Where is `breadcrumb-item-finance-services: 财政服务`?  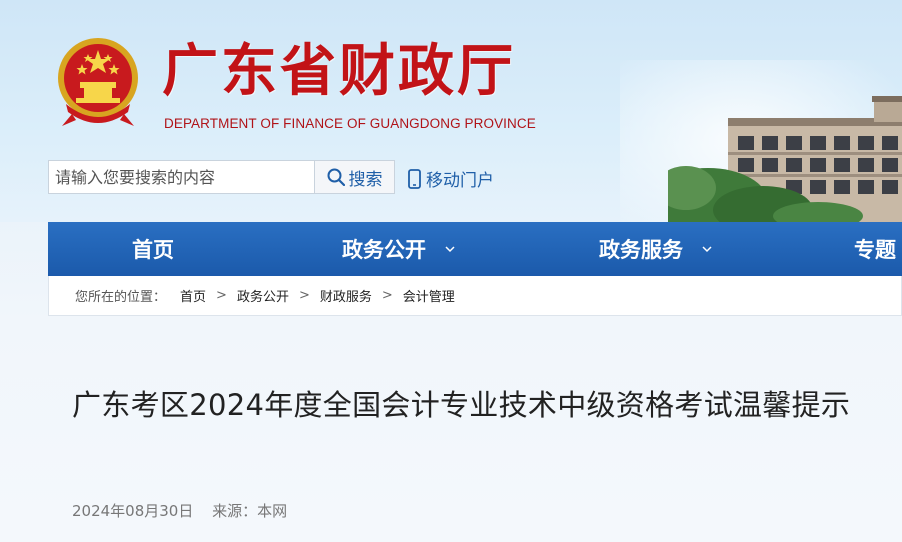 breadcrumb-item-finance-services: 财政服务 is located at coordinates (346, 295).